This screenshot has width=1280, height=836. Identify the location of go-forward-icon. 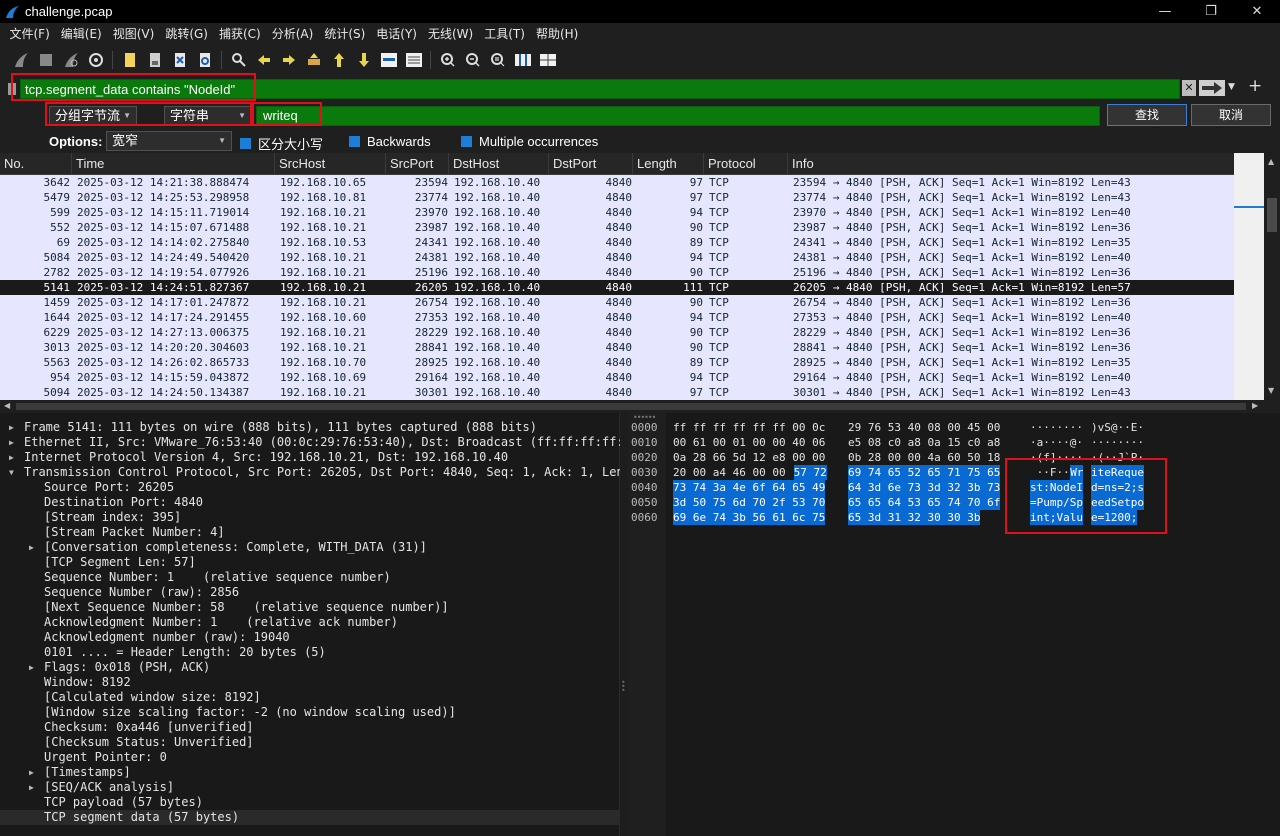
(288, 60).